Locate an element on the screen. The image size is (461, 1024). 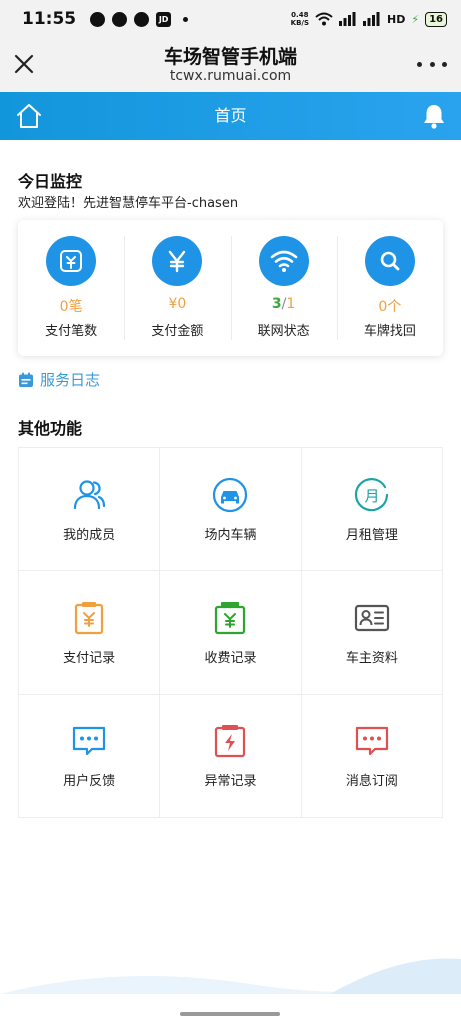
members-icon is located at coordinates (90, 494).